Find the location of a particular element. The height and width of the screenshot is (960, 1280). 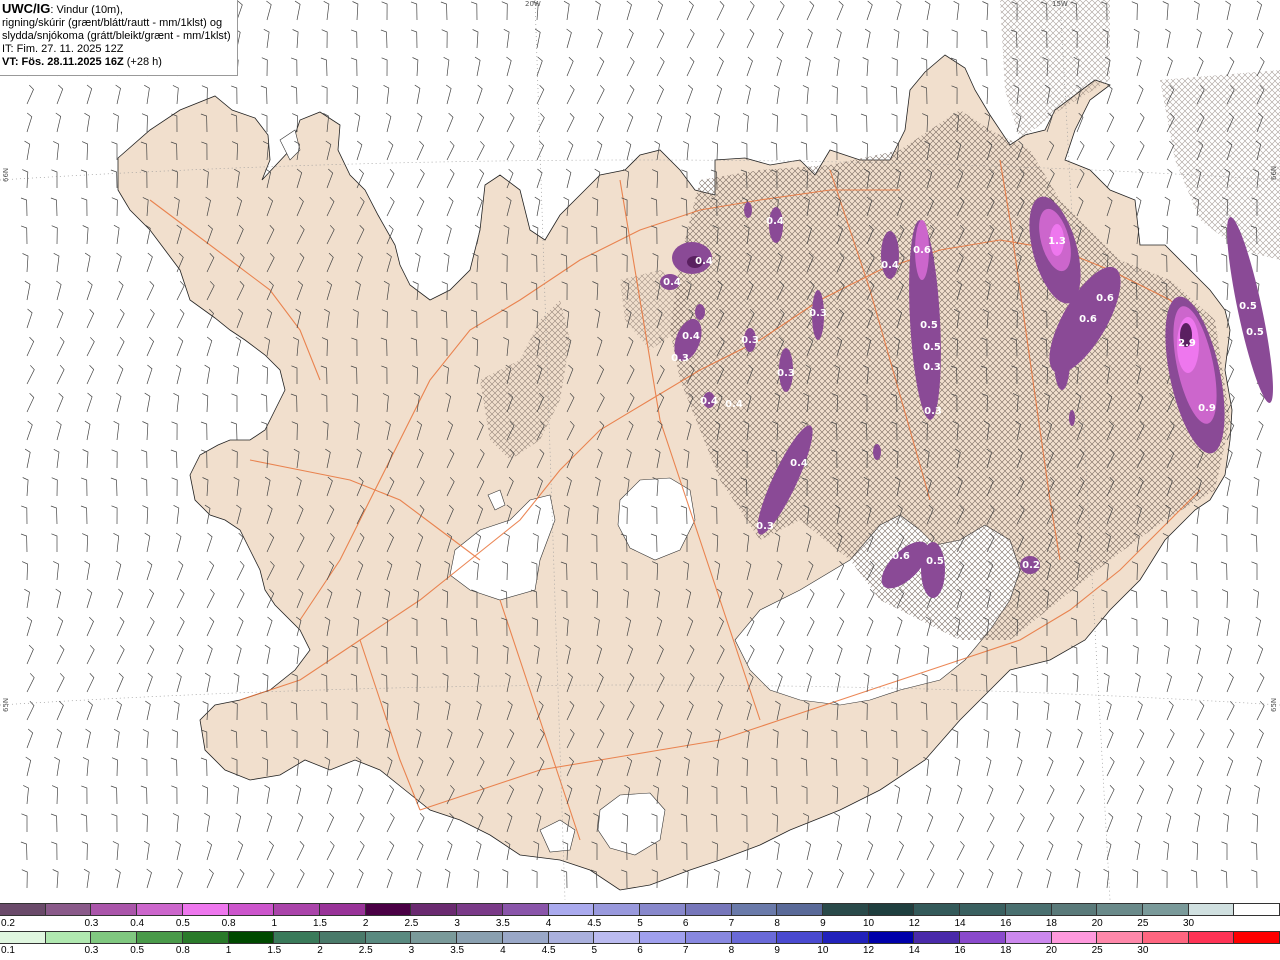

precip-value-label: 0.6 is located at coordinates (922, 250).